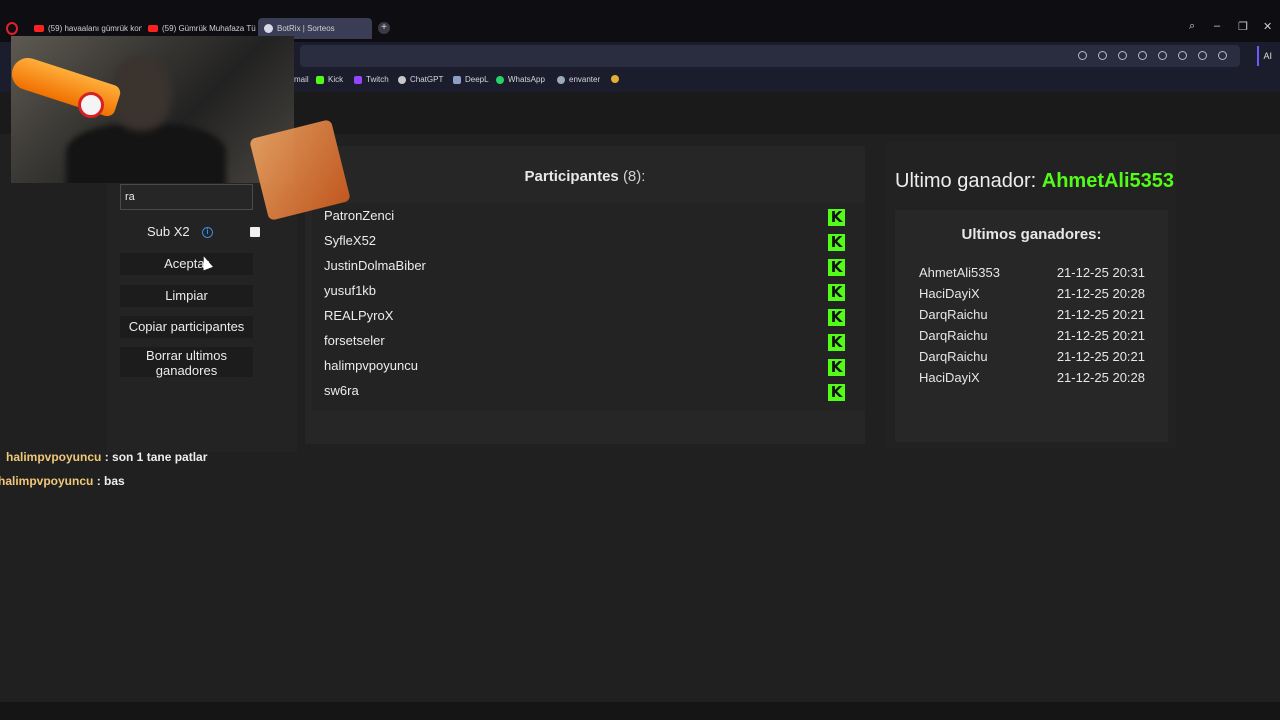  What do you see at coordinates (966, 181) in the screenshot?
I see `last-winner-label: Ultimo ganador:` at bounding box center [966, 181].